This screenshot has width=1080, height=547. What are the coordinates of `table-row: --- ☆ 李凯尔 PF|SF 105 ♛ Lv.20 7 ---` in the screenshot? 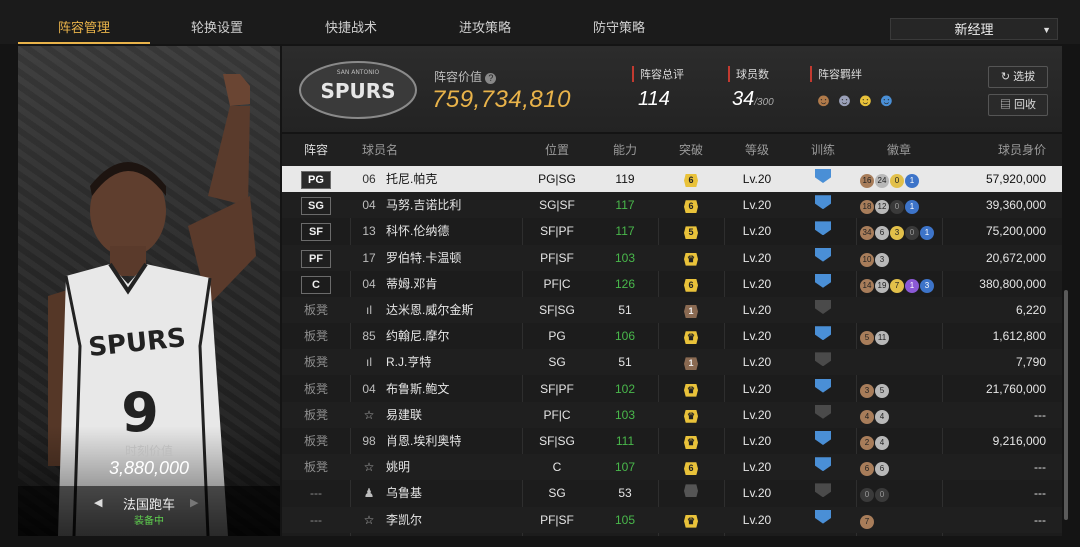 It's located at (672, 519).